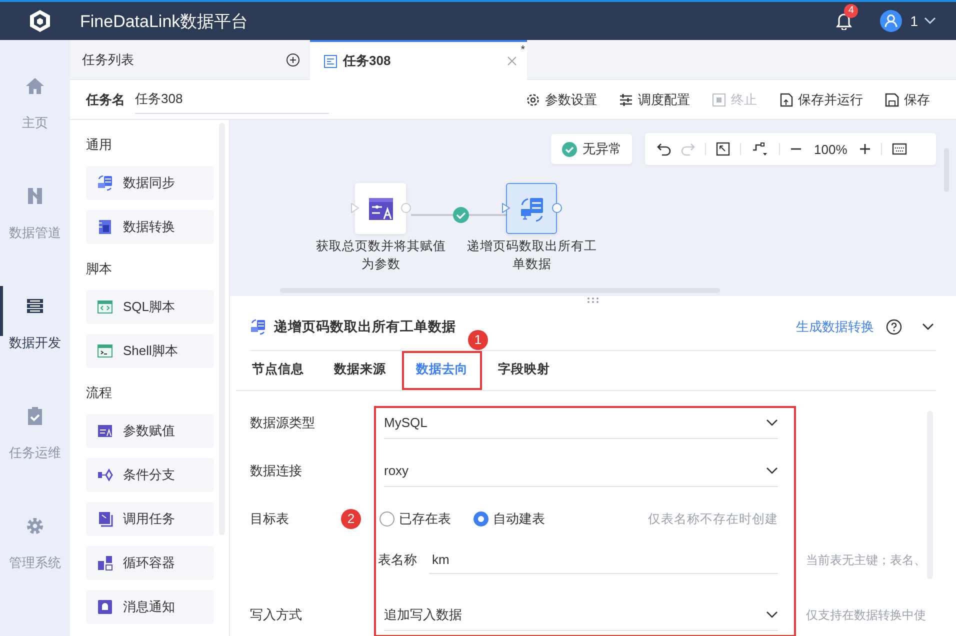 The width and height of the screenshot is (956, 636). I want to click on clipboard-check-icon, so click(35, 416).